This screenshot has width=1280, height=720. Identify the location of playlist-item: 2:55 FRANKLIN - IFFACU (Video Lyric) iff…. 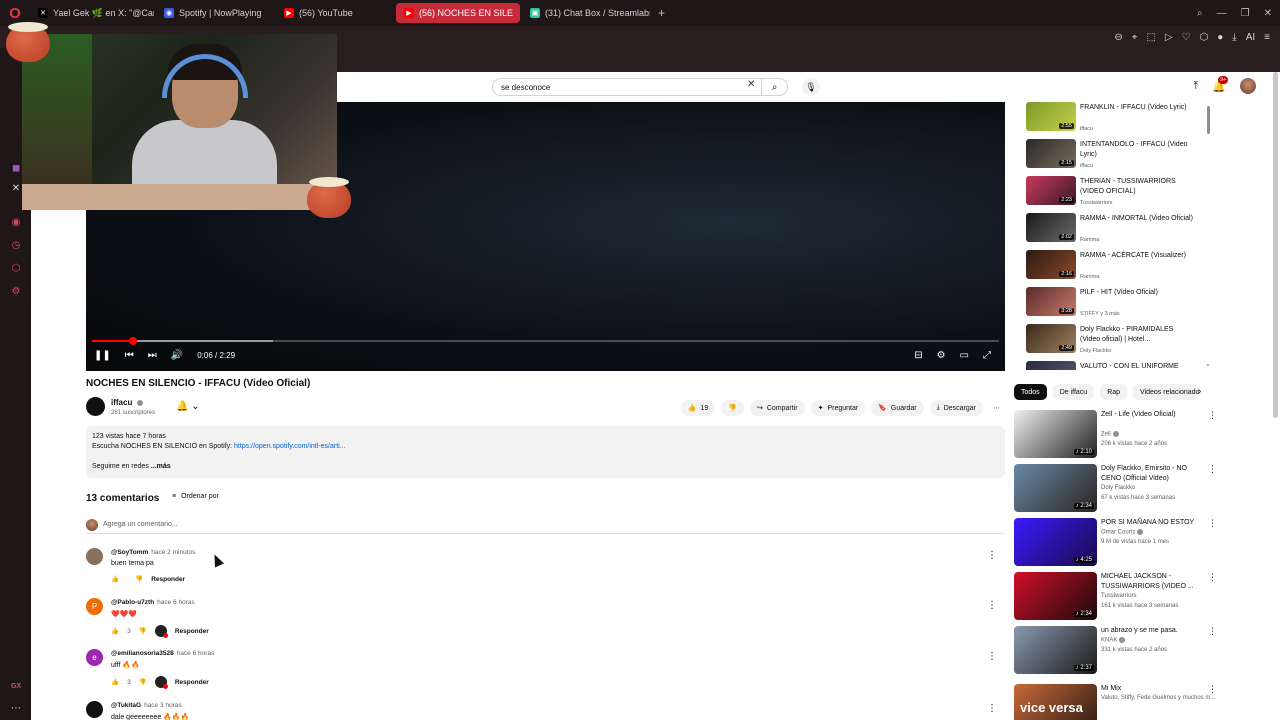
(1118, 119).